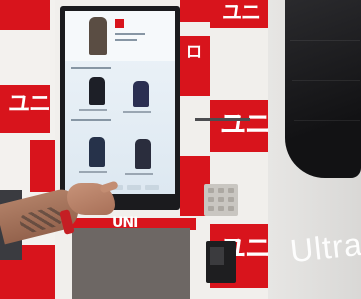 The width and height of the screenshot is (361, 299). Describe the element at coordinates (119, 23) in the screenshot. I see `screen-logo` at that location.